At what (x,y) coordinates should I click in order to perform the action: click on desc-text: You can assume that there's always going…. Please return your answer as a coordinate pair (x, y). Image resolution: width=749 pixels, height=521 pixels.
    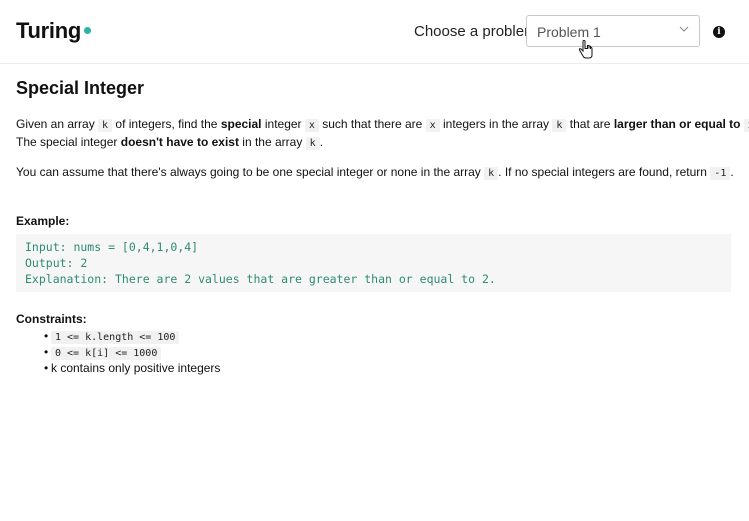
    Looking at the image, I should click on (250, 172).